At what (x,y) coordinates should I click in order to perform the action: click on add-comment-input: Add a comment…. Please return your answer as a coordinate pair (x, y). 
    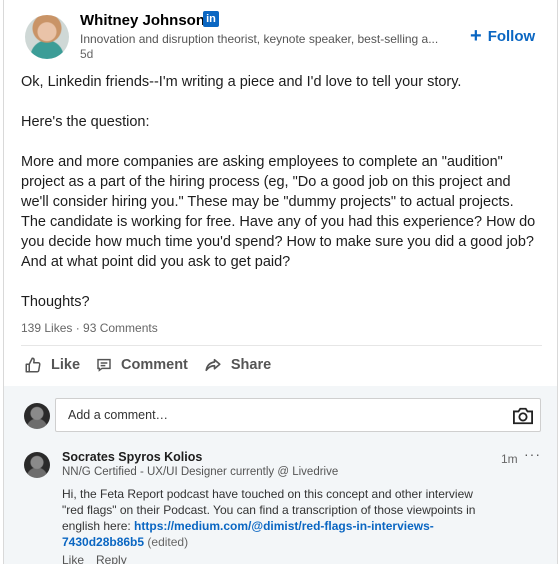
    Looking at the image, I should click on (298, 415).